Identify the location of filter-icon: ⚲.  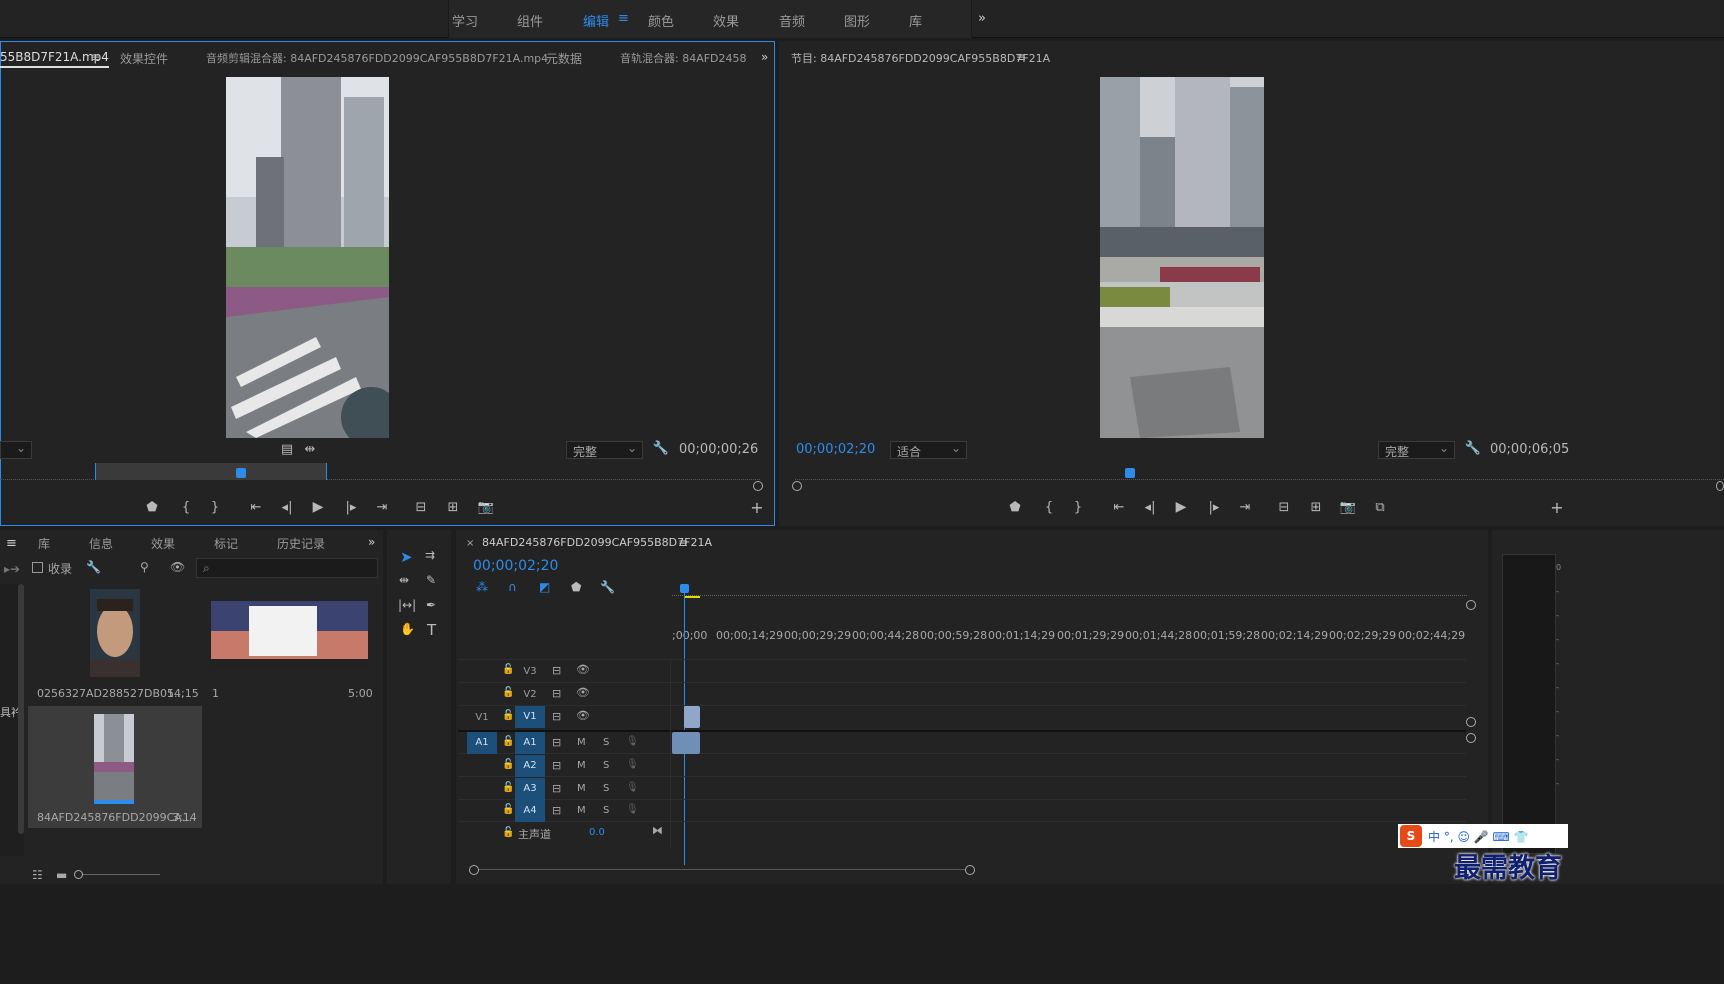
(144, 567).